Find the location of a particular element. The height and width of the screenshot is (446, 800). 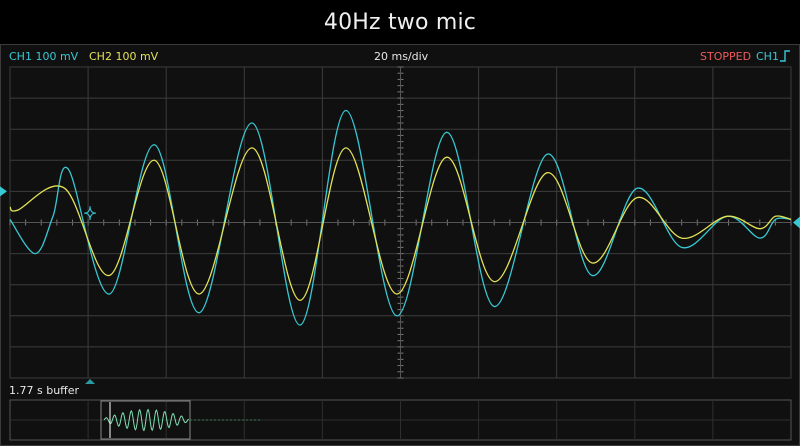

trigger-level-marker is located at coordinates (796, 222).